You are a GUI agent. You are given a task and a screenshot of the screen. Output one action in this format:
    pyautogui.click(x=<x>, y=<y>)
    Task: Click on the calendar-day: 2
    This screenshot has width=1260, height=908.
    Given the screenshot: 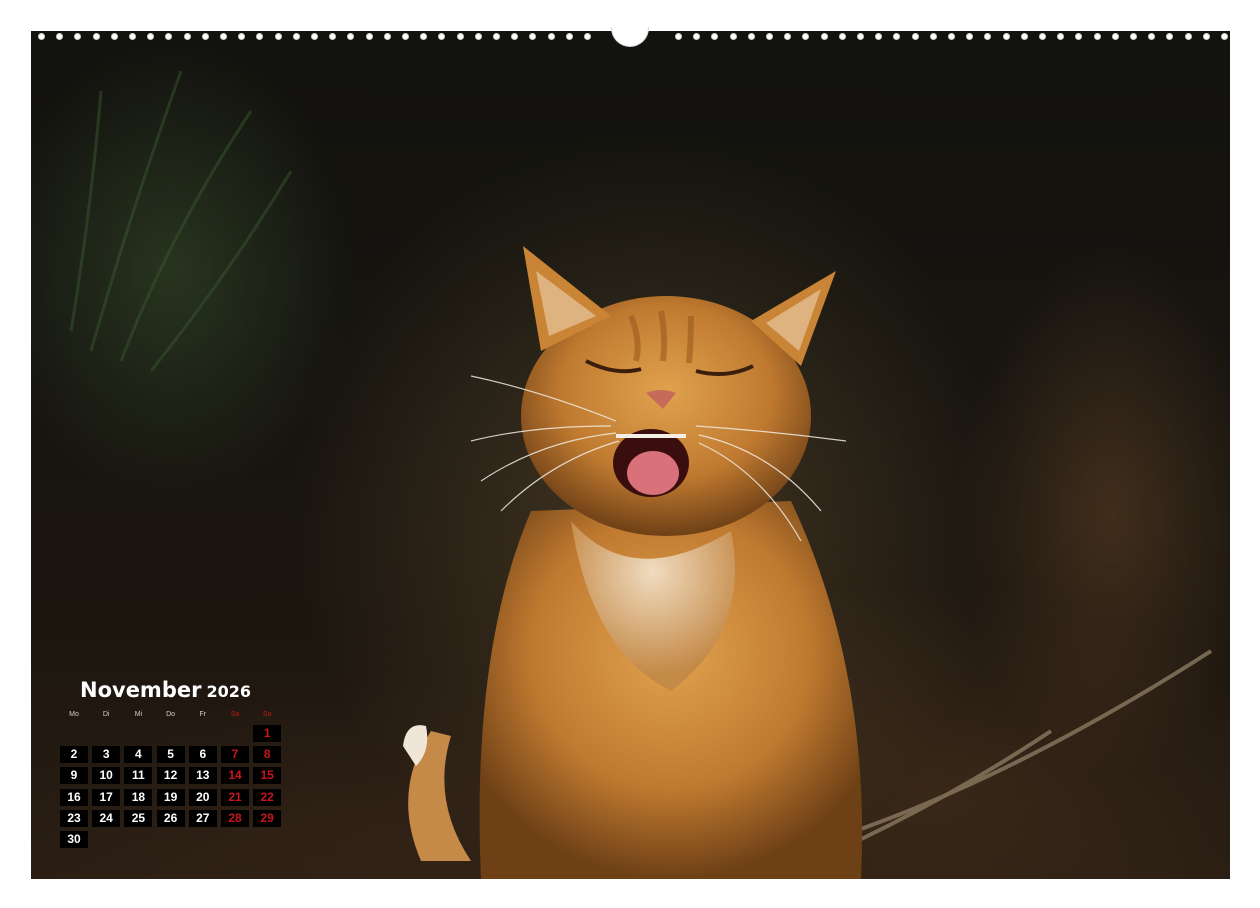 What is the action you would take?
    pyautogui.click(x=74, y=755)
    